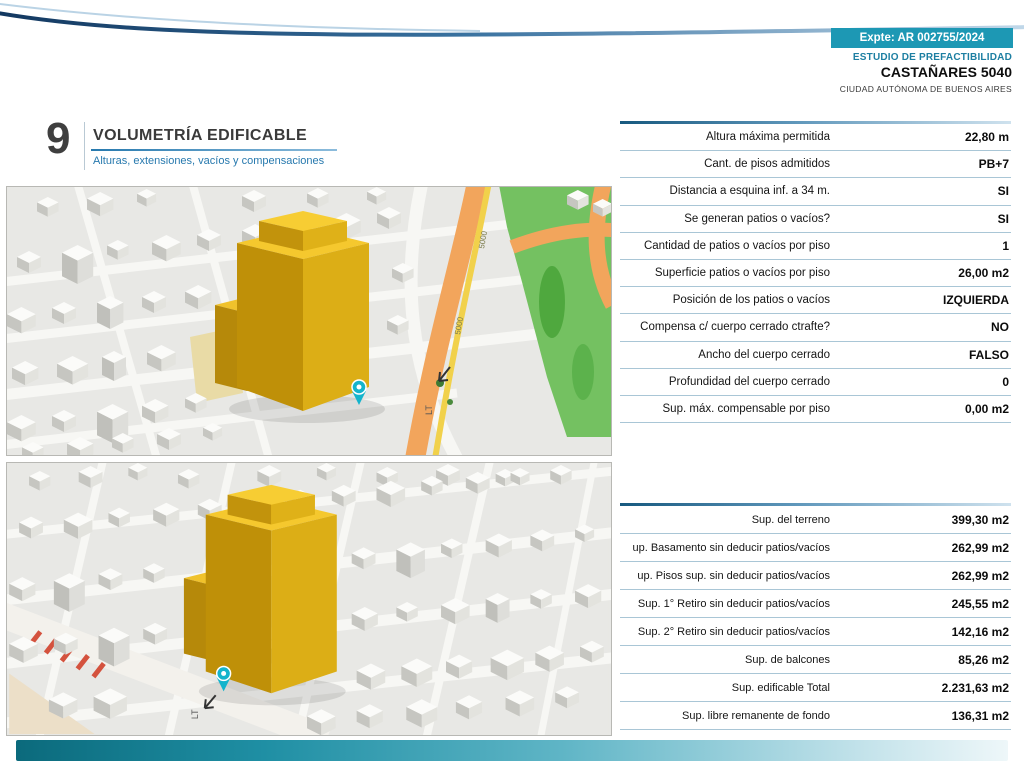 The width and height of the screenshot is (1024, 768). What do you see at coordinates (749, 191) in the screenshot?
I see `parameter-label: Distancia a esquina inf. a 34 m.` at bounding box center [749, 191].